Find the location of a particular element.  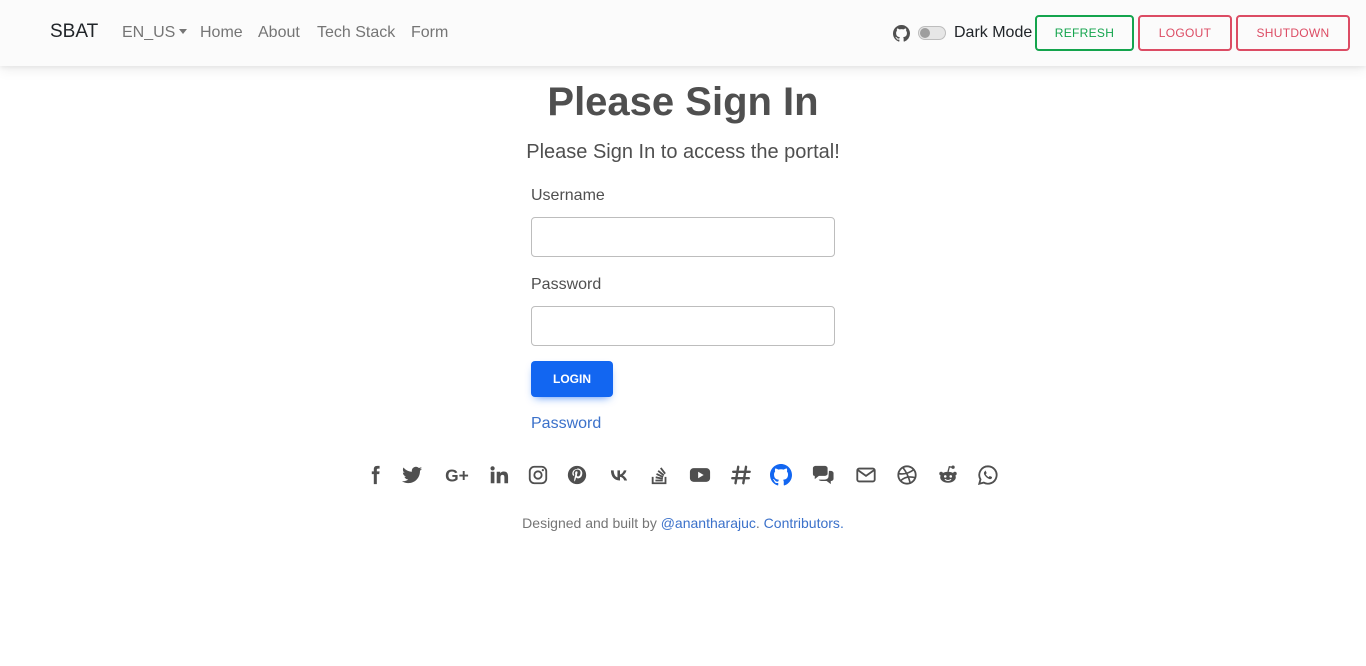

language-dropdown: EN_US is located at coordinates (155, 33).